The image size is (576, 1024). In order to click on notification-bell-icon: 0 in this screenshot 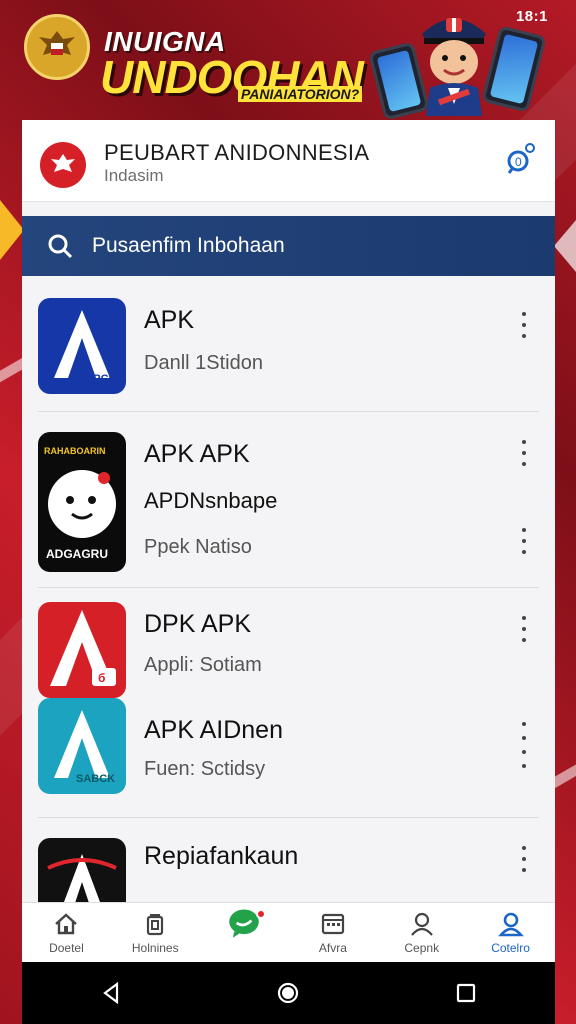, I will do `click(520, 159)`.